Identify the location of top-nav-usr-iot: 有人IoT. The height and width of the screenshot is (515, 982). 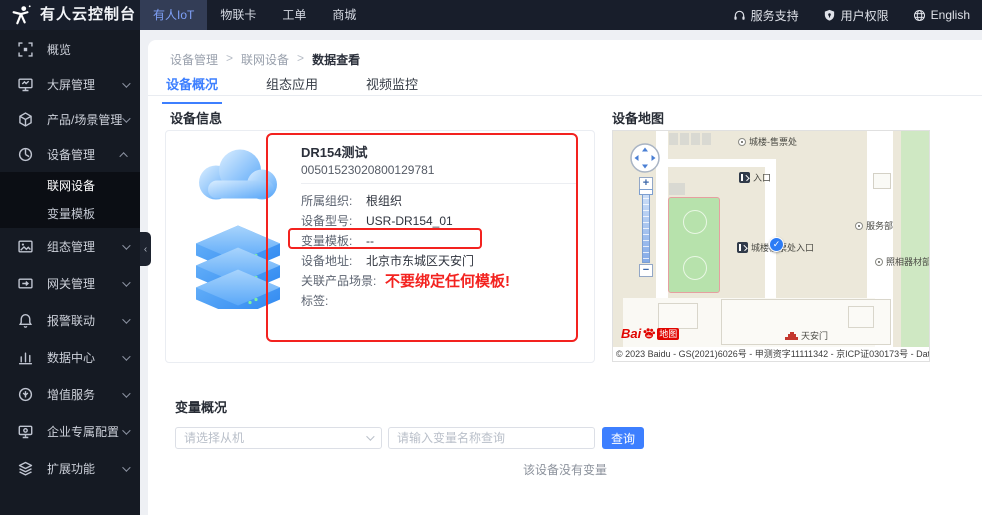
(174, 15).